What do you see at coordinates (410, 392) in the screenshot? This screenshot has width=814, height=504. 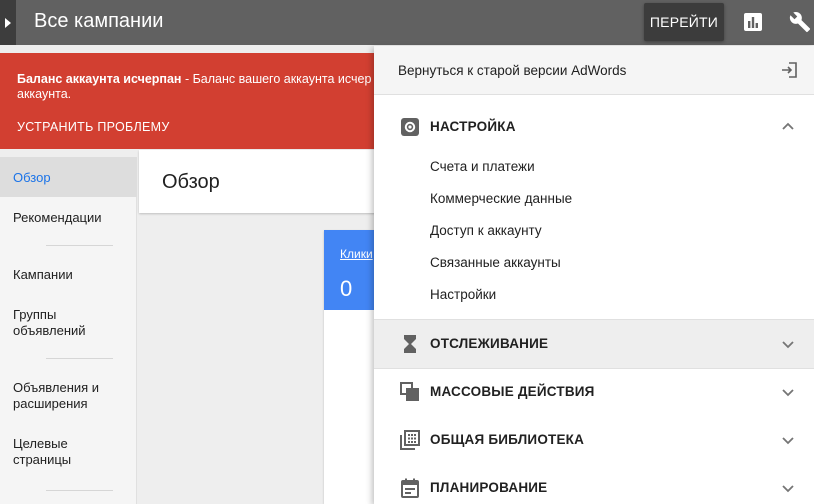 I see `copy-icon` at bounding box center [410, 392].